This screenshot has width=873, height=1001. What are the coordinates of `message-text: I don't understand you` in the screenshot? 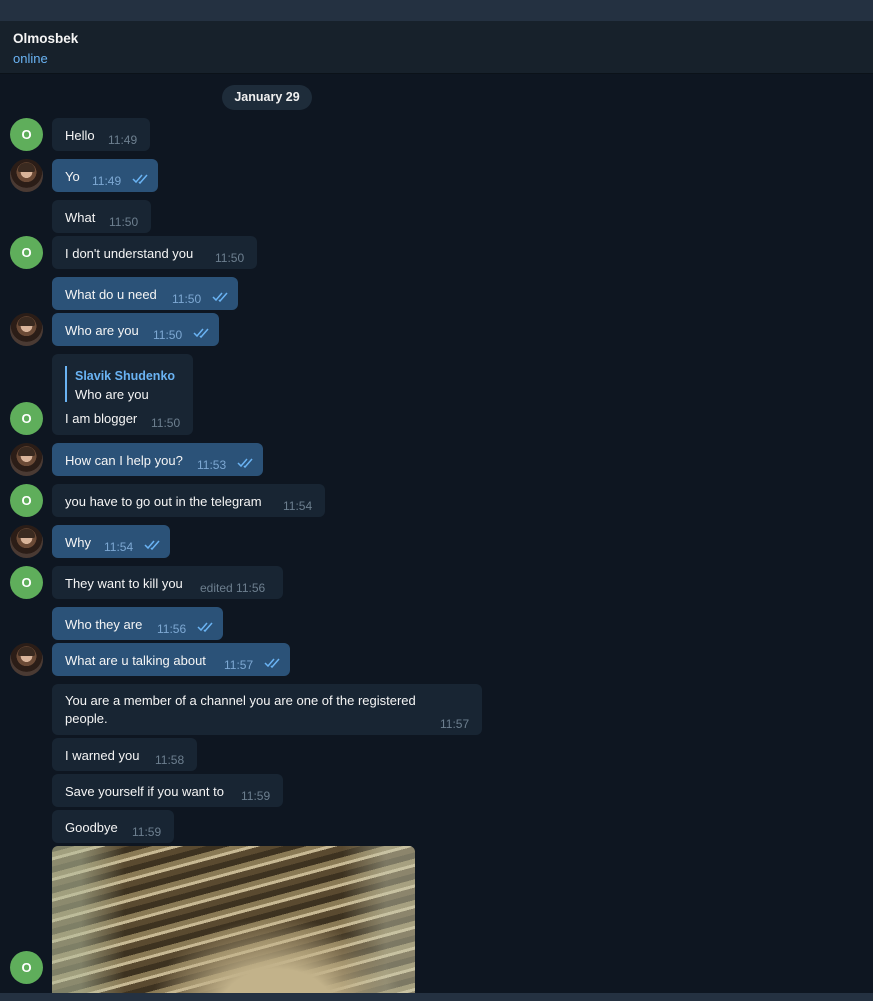 It's located at (129, 253).